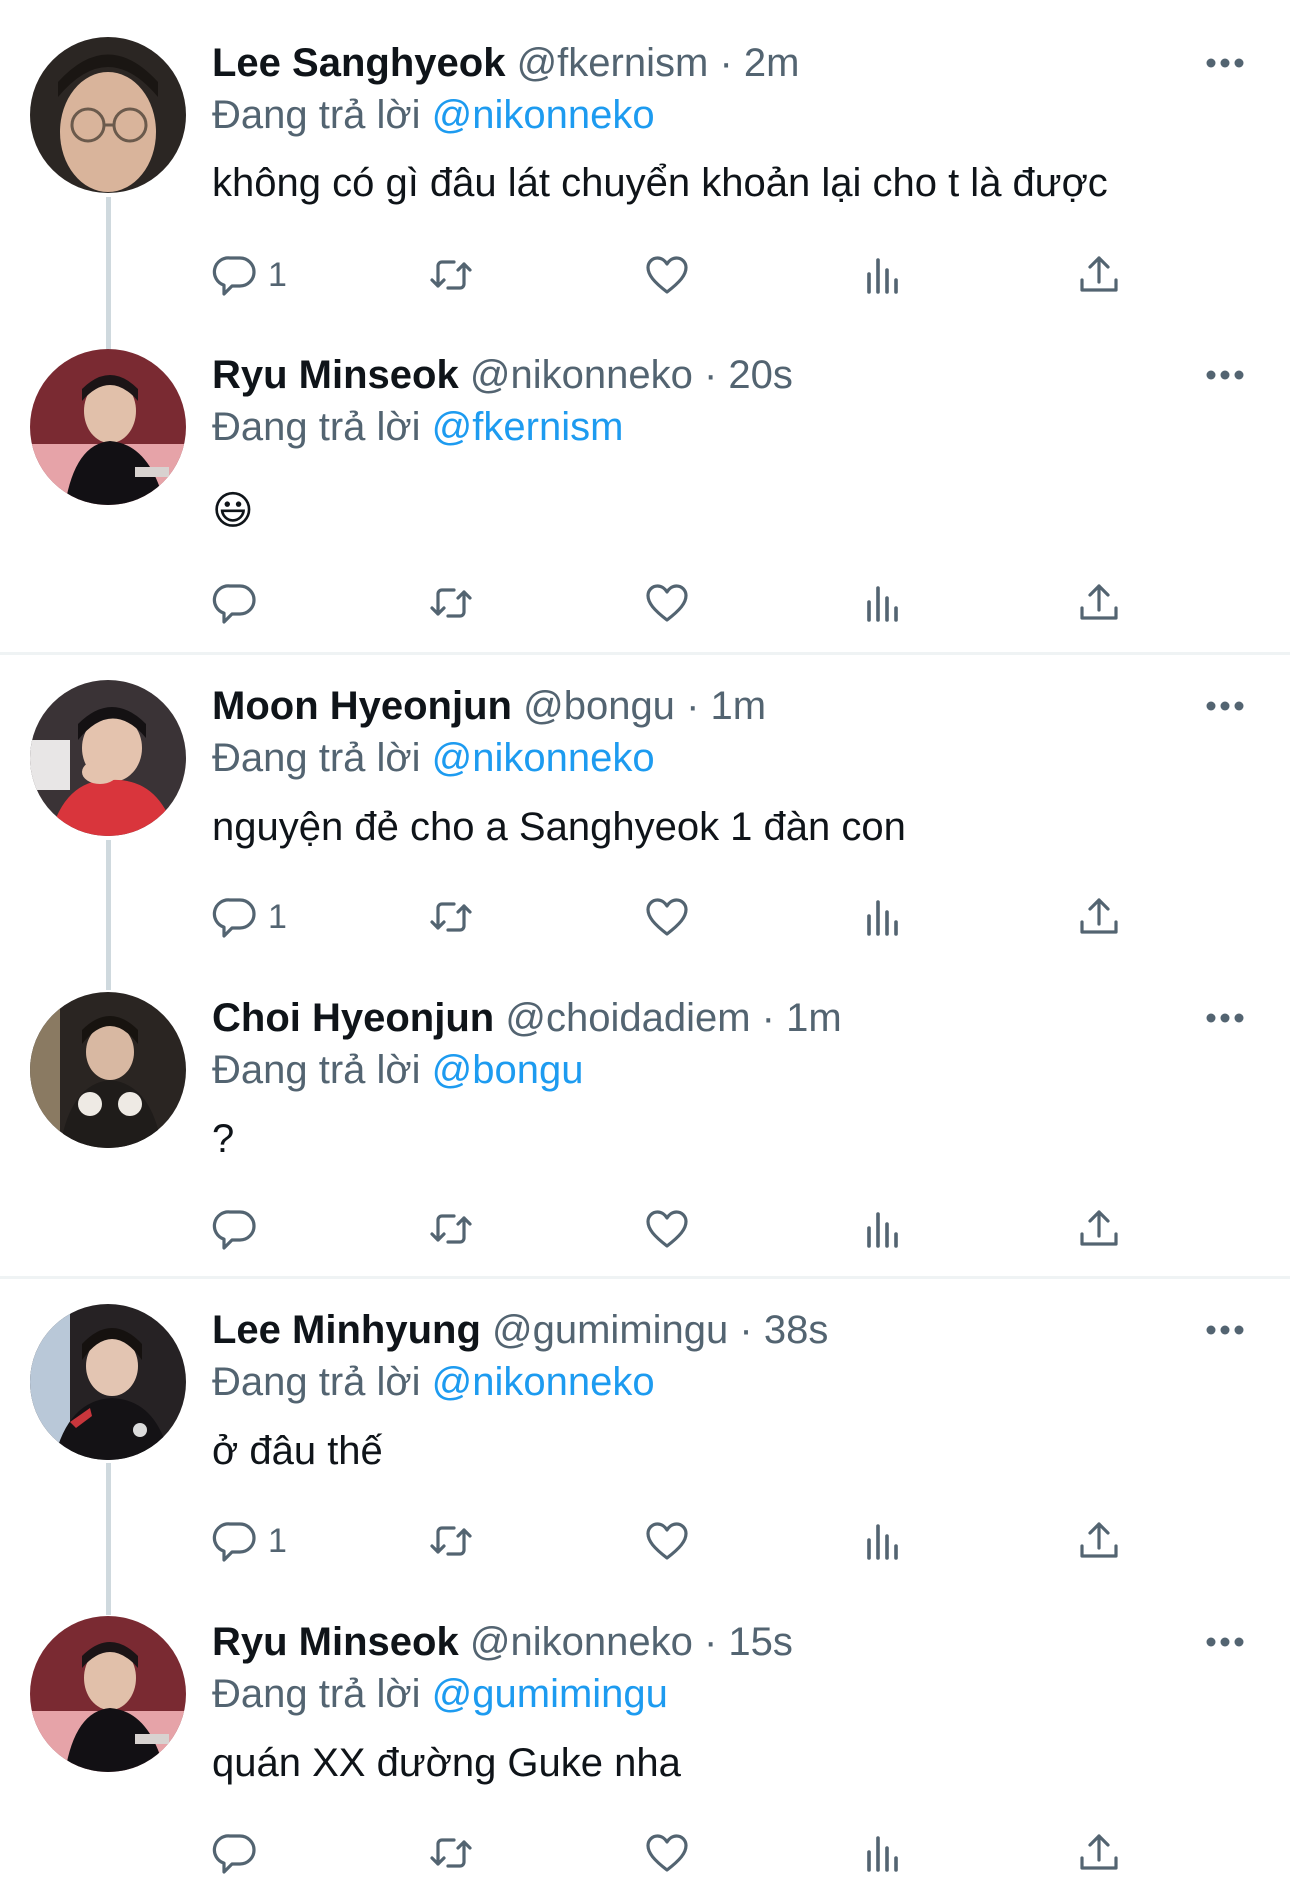 The height and width of the screenshot is (1880, 1290). Describe the element at coordinates (358, 63) in the screenshot. I see `display-name: Lee Sanghyeok` at that location.